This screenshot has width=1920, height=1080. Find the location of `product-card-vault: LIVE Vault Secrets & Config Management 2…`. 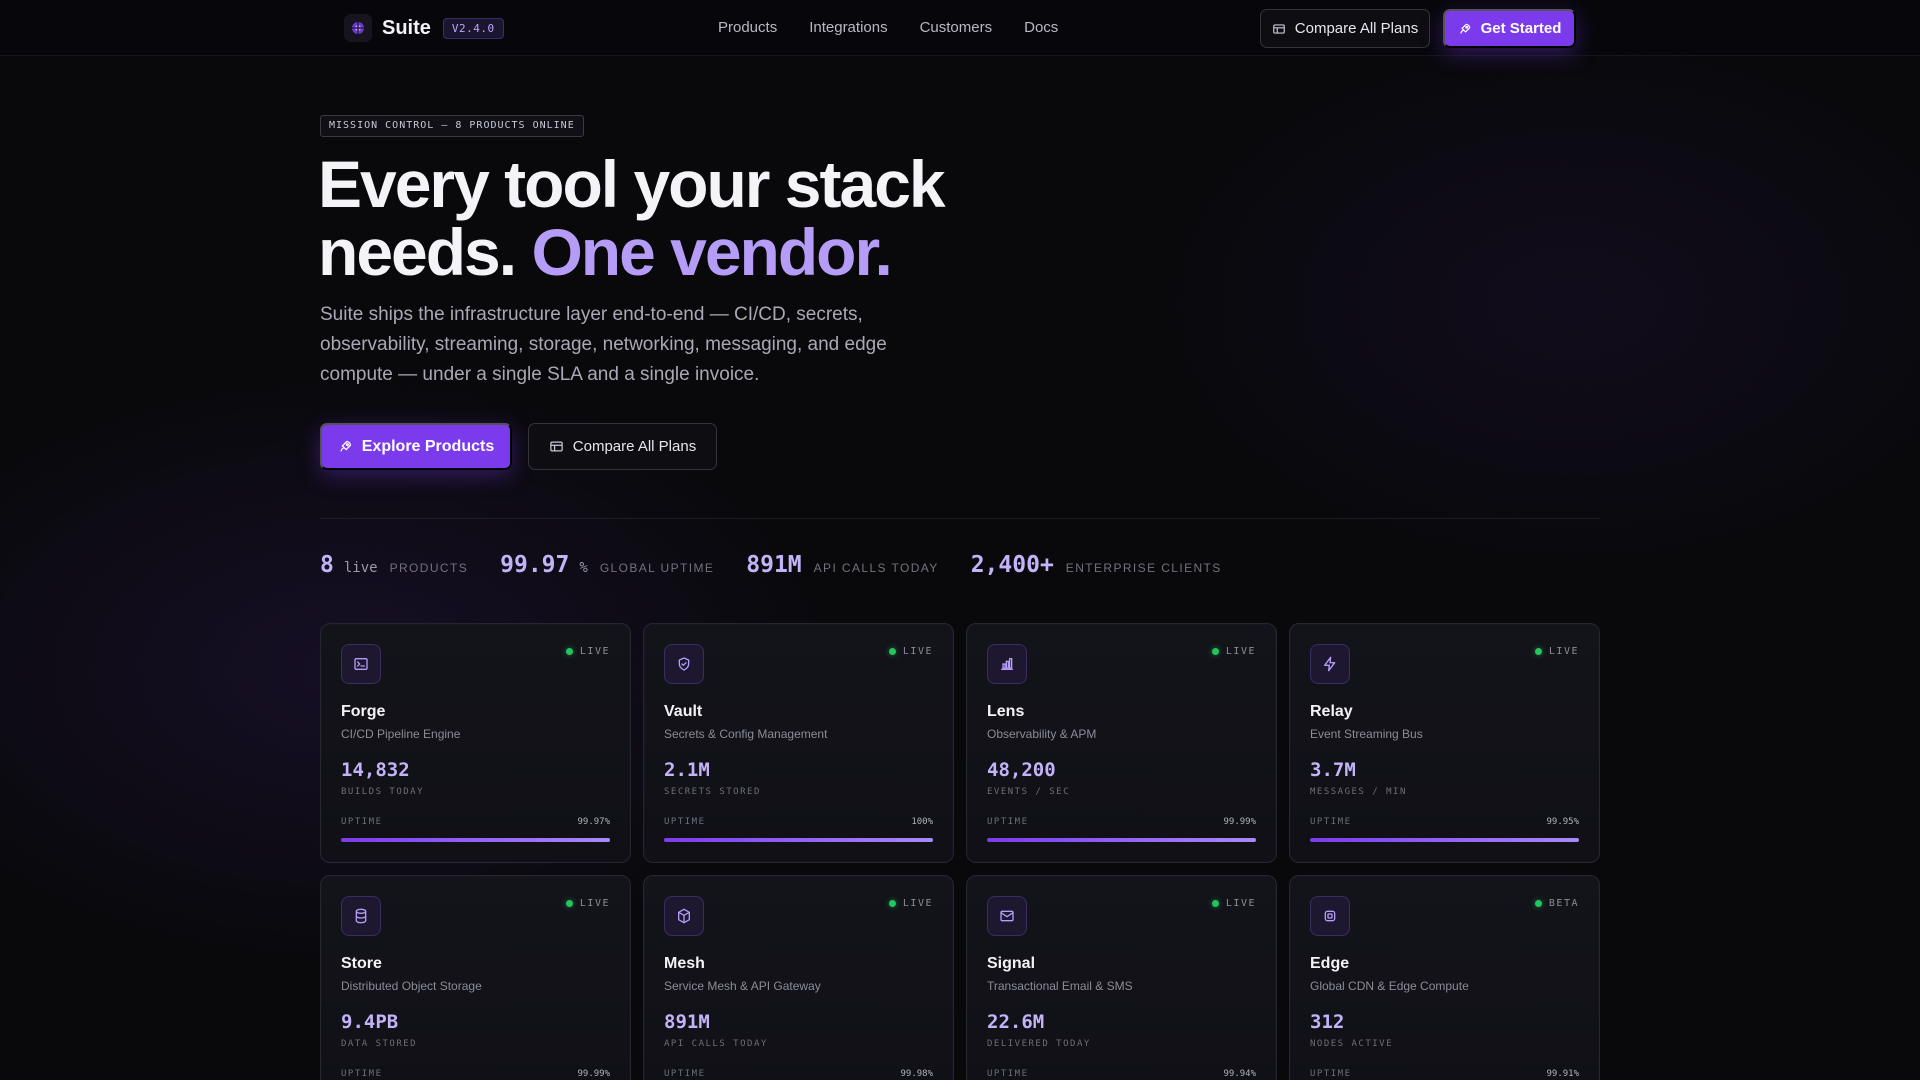

product-card-vault: LIVE Vault Secrets & Config Management 2… is located at coordinates (798, 743).